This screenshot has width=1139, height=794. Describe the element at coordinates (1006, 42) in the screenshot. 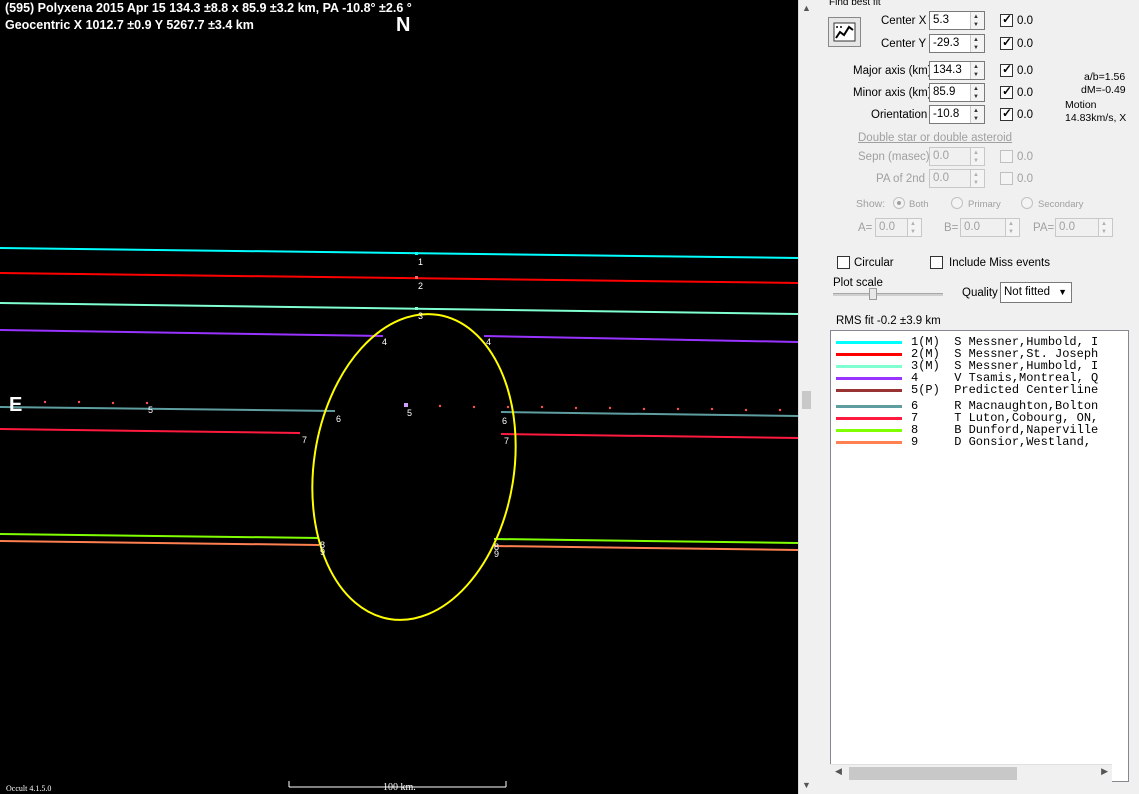

I see `center-y-fit-checkbox` at that location.